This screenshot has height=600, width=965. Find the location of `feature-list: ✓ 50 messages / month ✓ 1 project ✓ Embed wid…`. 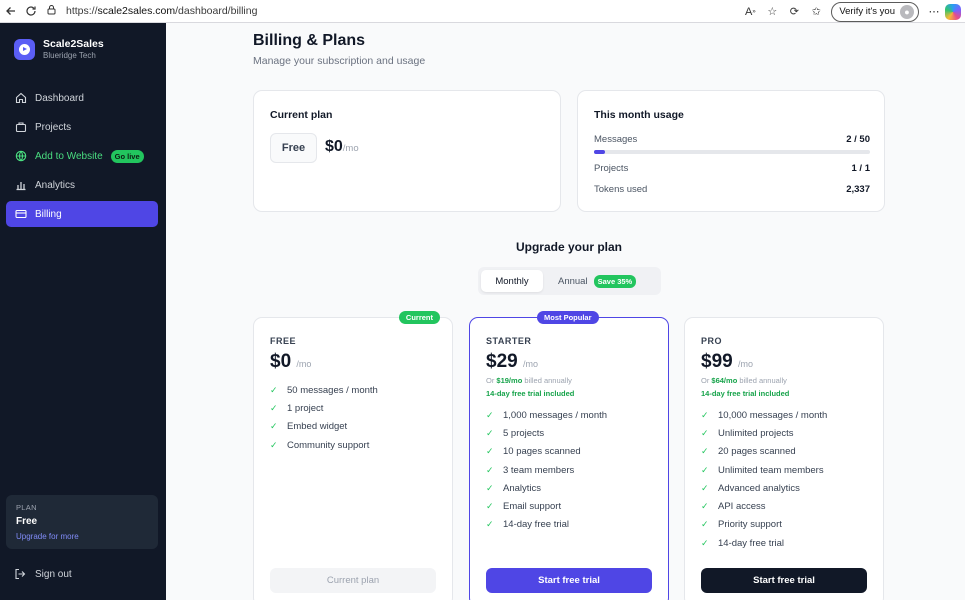

feature-list: ✓ 50 messages / month ✓ 1 project ✓ Embed wid… is located at coordinates (324, 417).